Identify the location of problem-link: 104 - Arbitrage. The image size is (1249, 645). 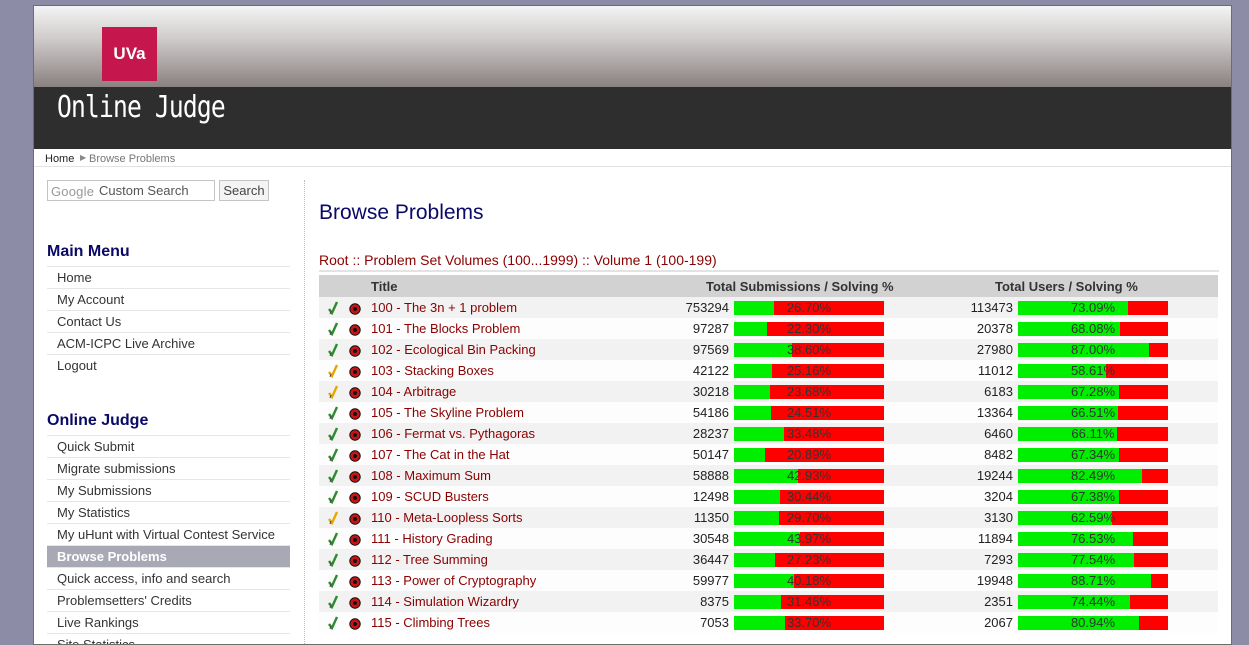
(413, 391).